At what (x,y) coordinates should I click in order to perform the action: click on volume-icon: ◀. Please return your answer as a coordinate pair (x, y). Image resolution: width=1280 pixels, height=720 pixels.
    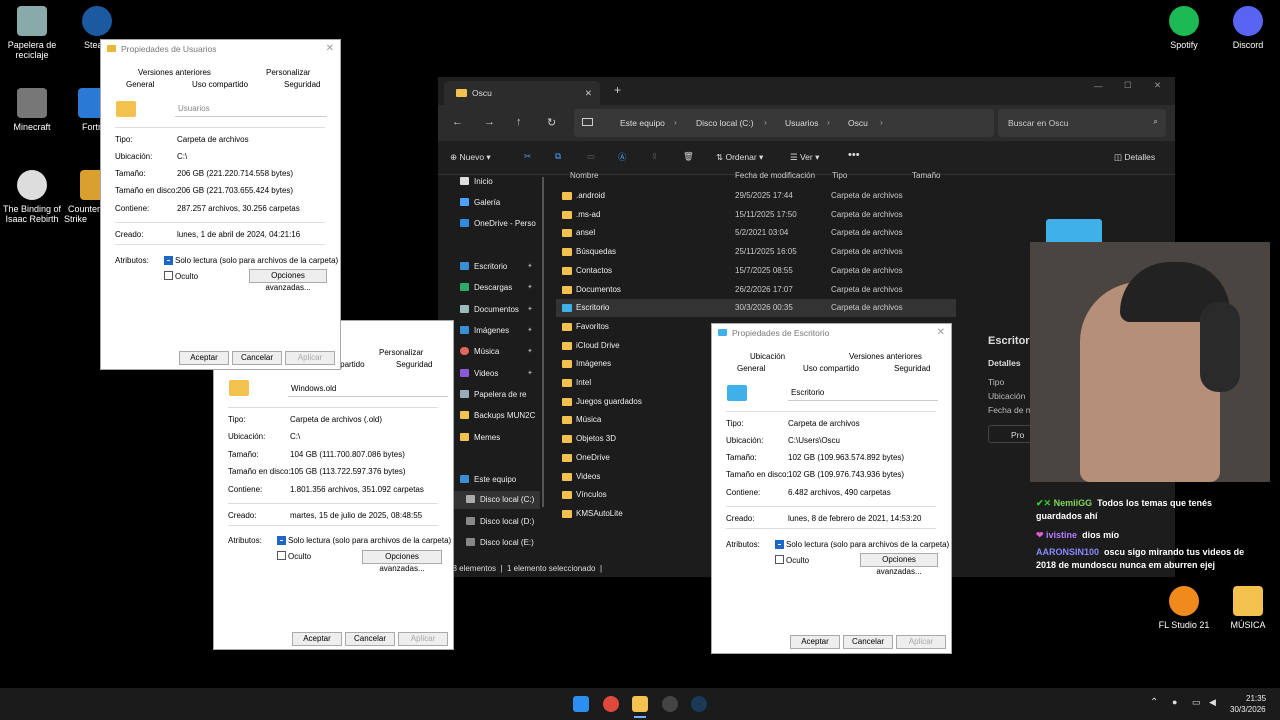
    Looking at the image, I should click on (1212, 702).